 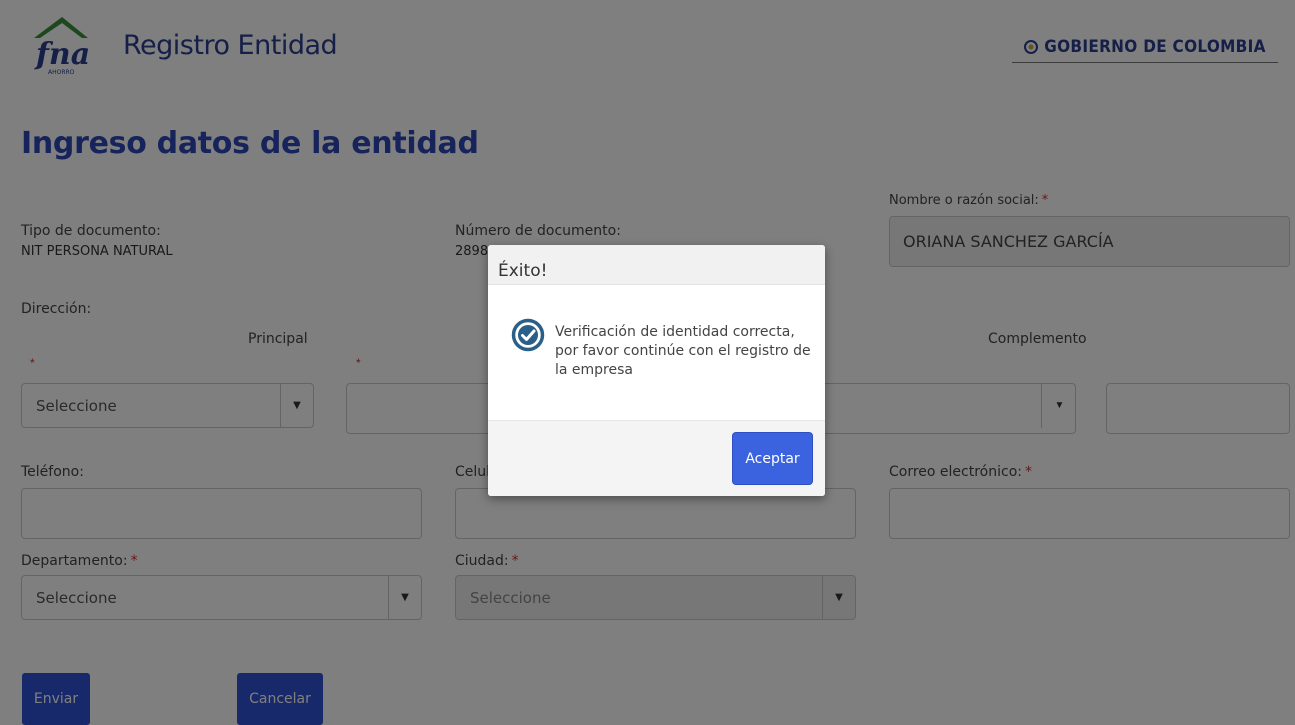 What do you see at coordinates (656, 265) in the screenshot?
I see `dialog-title: Éxito!` at bounding box center [656, 265].